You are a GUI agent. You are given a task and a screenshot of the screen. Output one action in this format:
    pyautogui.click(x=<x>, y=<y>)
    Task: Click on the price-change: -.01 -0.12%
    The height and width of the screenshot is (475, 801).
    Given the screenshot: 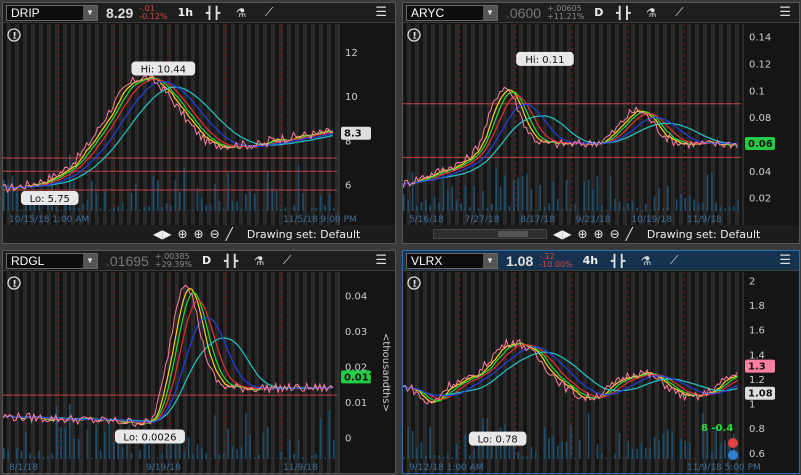 What is the action you would take?
    pyautogui.click(x=153, y=12)
    